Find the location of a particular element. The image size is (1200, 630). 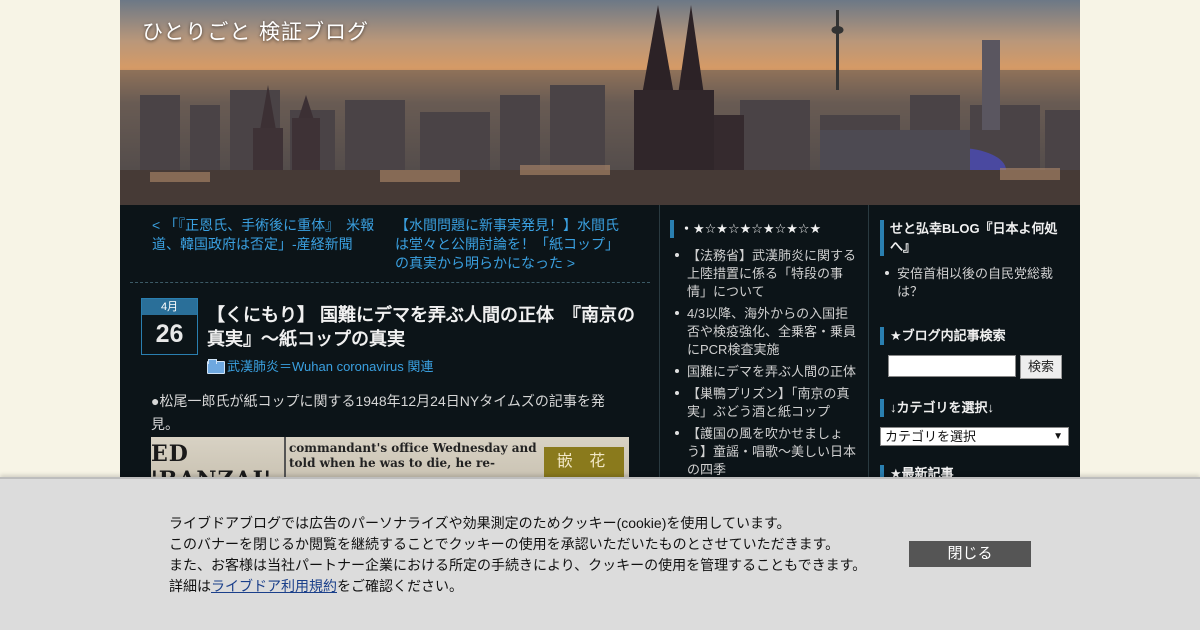

sidebar-left-item: 4/3以降、海外からの入国拒否や検疫強化、全乗客・乗員にPCR検査実施 is located at coordinates (765, 332).